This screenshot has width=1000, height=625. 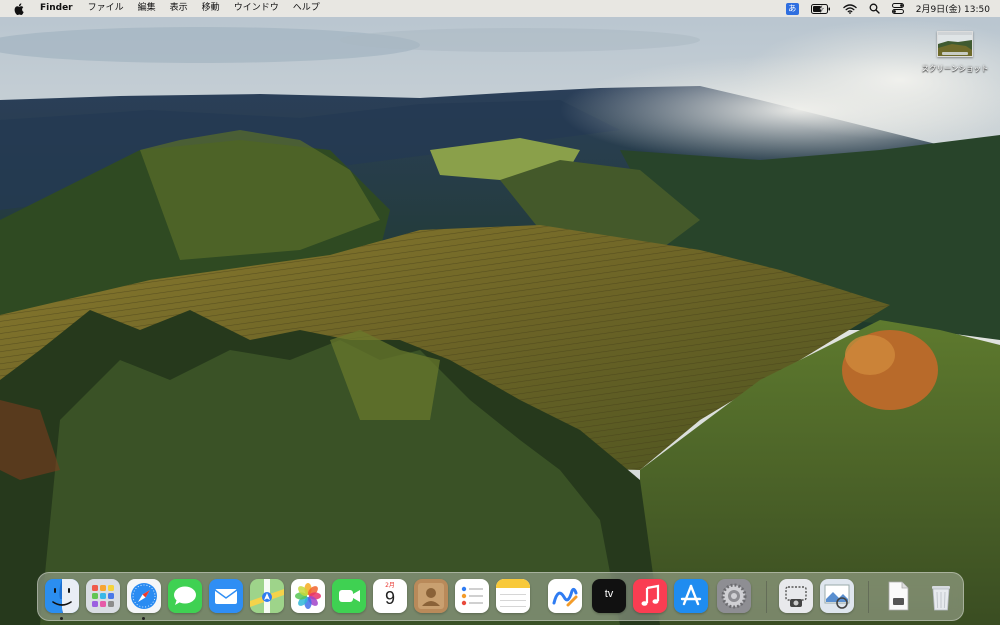 I want to click on dock-messages, so click(x=185, y=596).